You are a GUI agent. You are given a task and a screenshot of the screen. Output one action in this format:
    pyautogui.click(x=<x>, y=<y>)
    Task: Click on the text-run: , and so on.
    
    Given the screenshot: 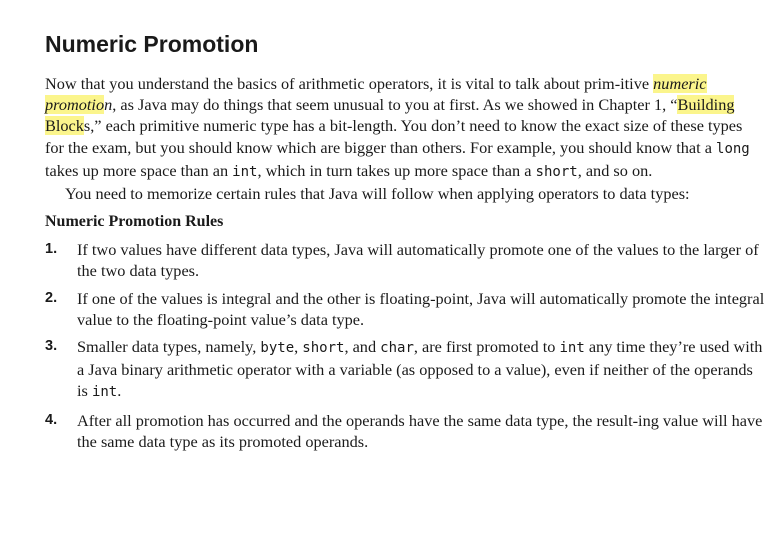 What is the action you would take?
    pyautogui.click(x=615, y=170)
    